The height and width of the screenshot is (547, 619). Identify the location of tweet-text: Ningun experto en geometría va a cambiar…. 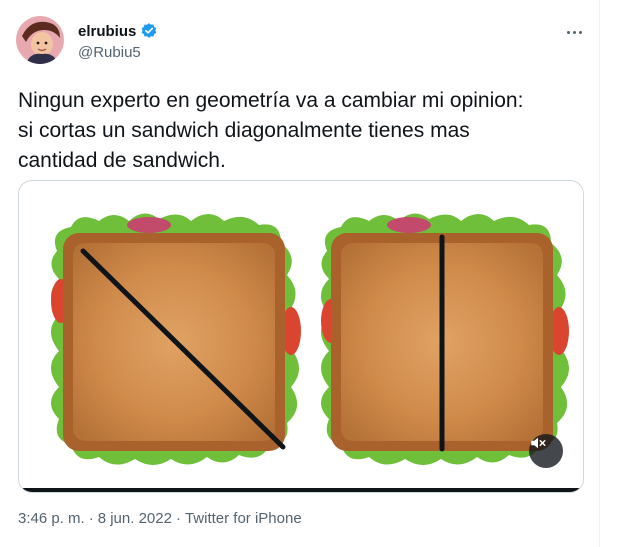
(271, 130).